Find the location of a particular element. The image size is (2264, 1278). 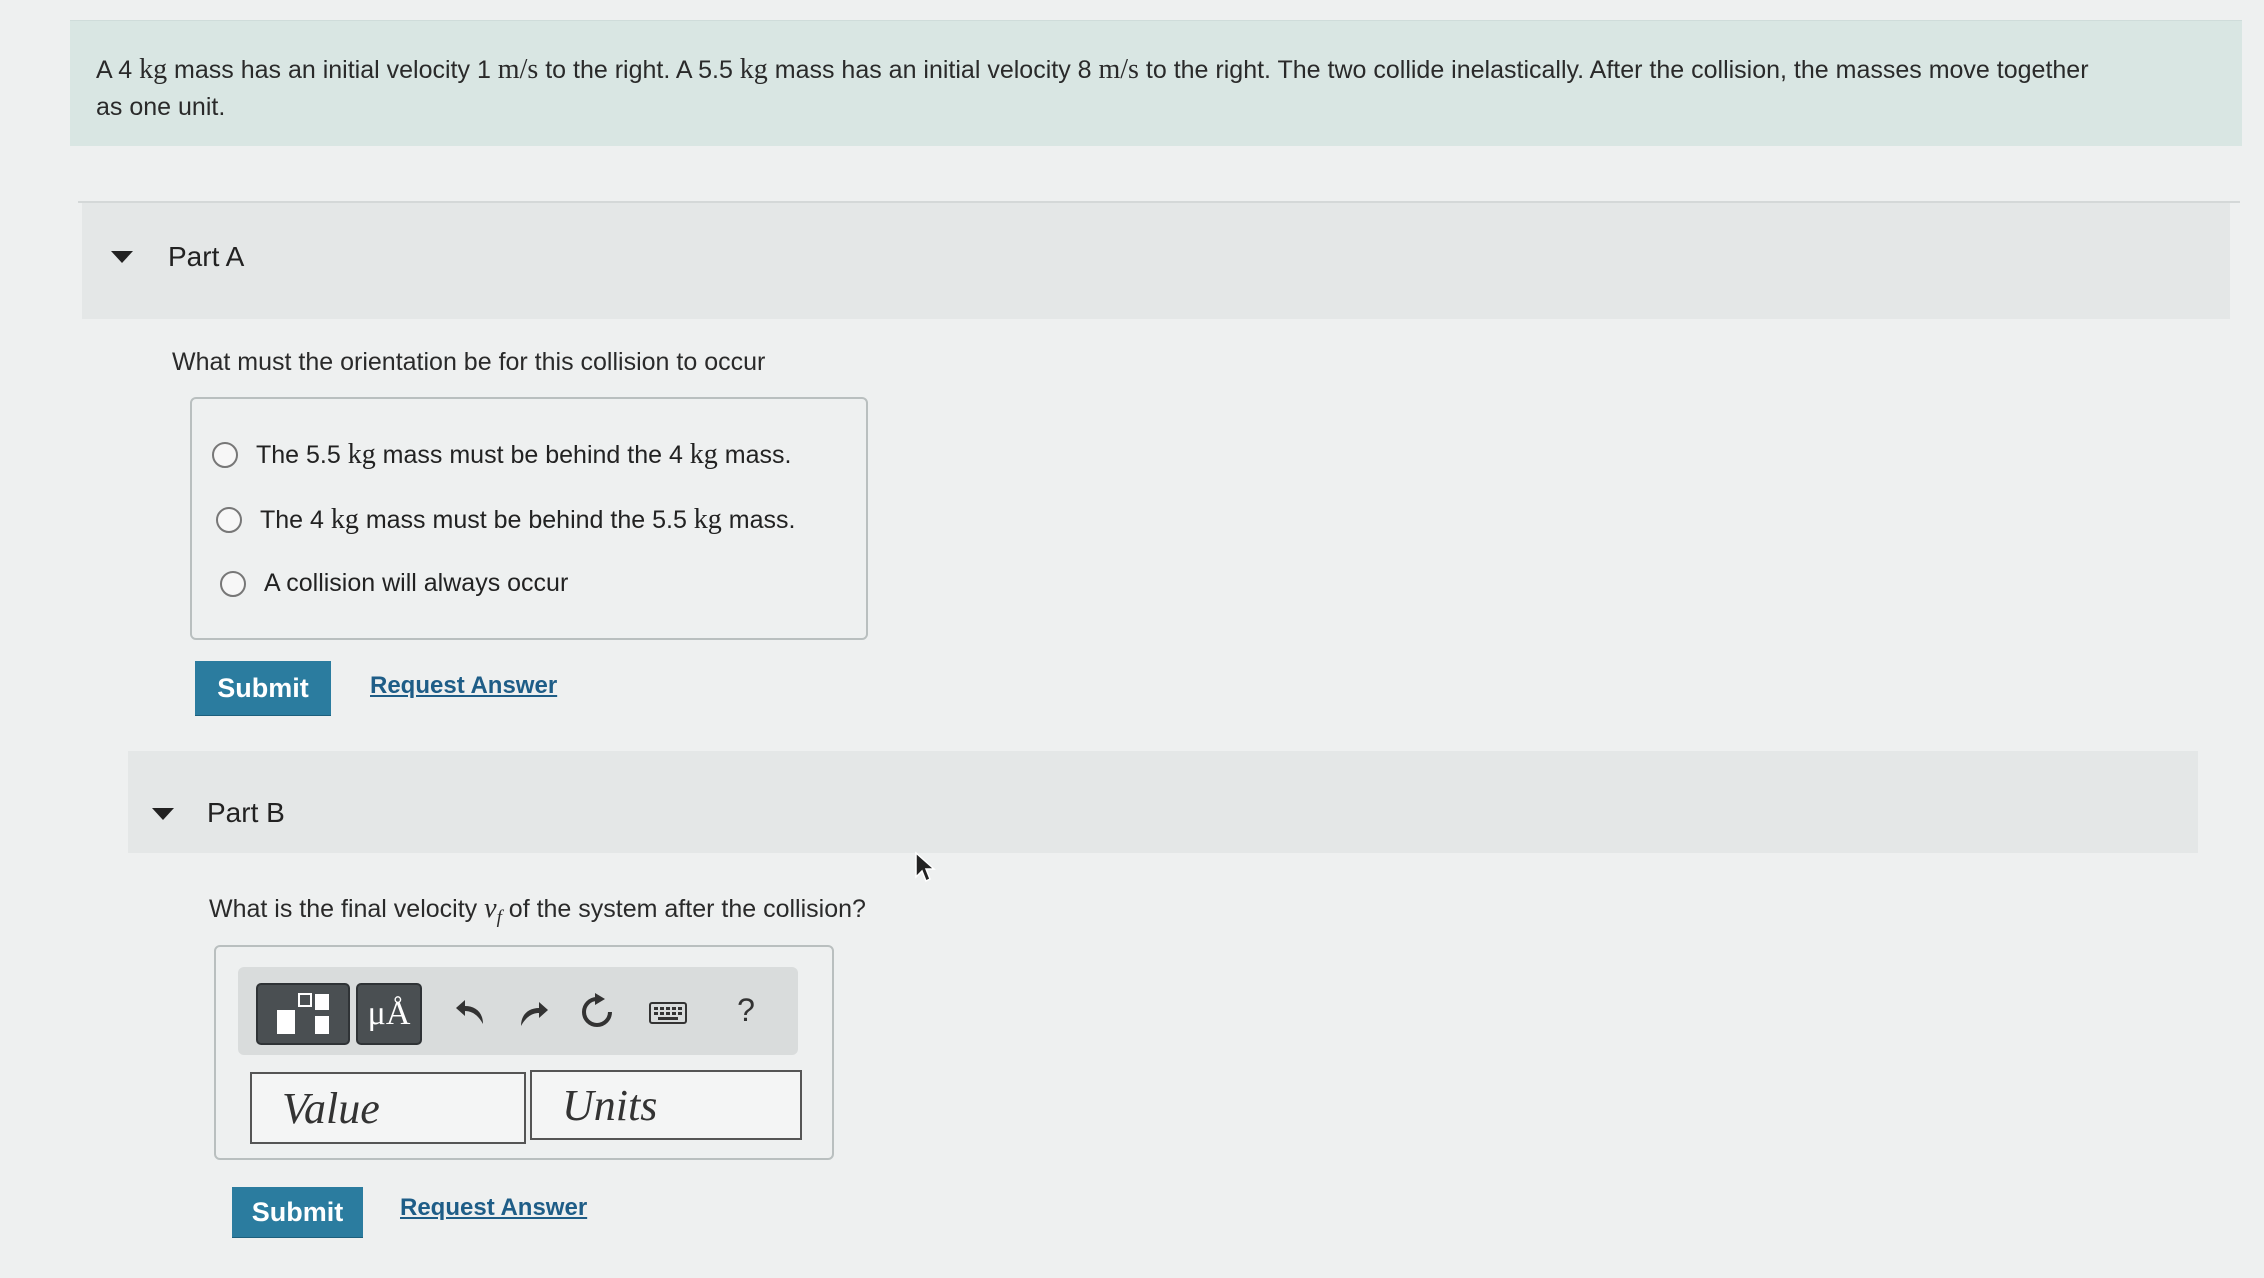

help-button: ? is located at coordinates (746, 1010).